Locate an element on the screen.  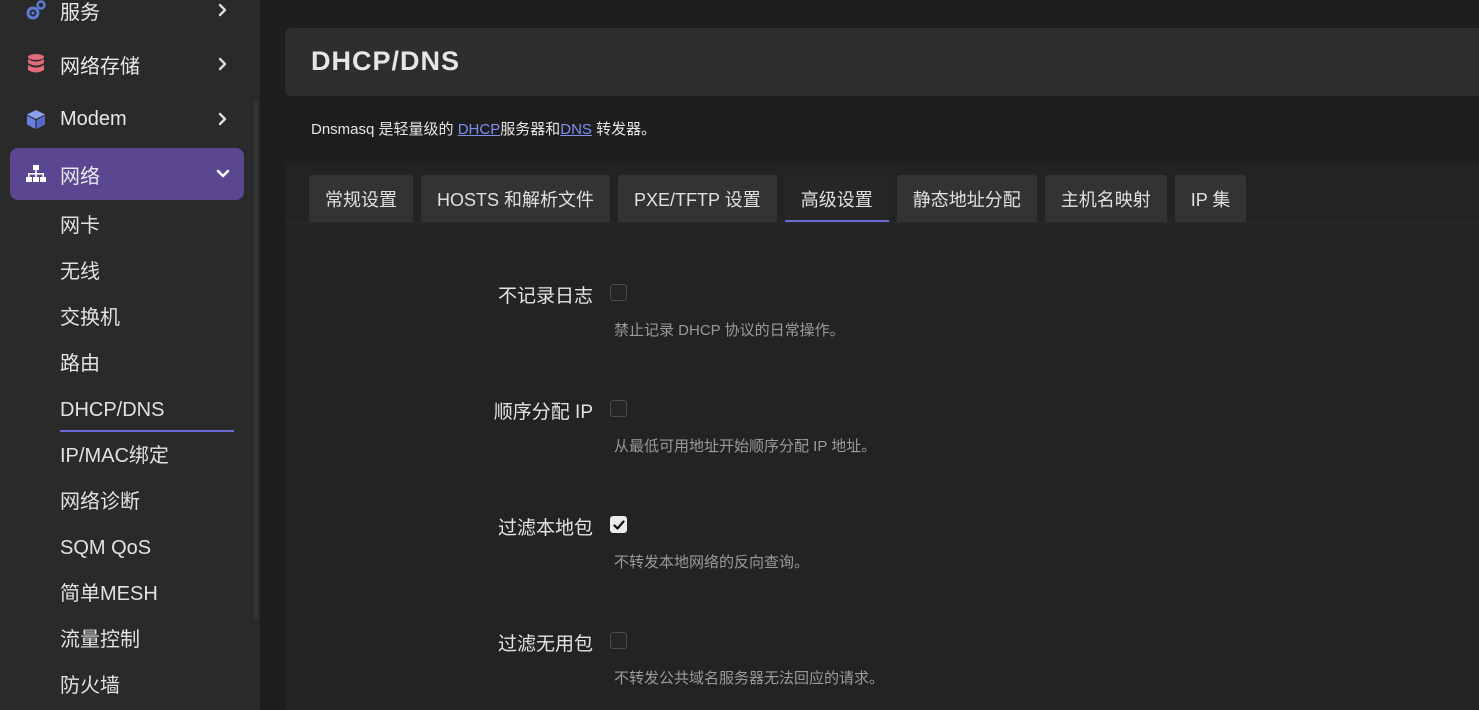
sidebar-subitem-nic: 网卡 is located at coordinates (80, 226).